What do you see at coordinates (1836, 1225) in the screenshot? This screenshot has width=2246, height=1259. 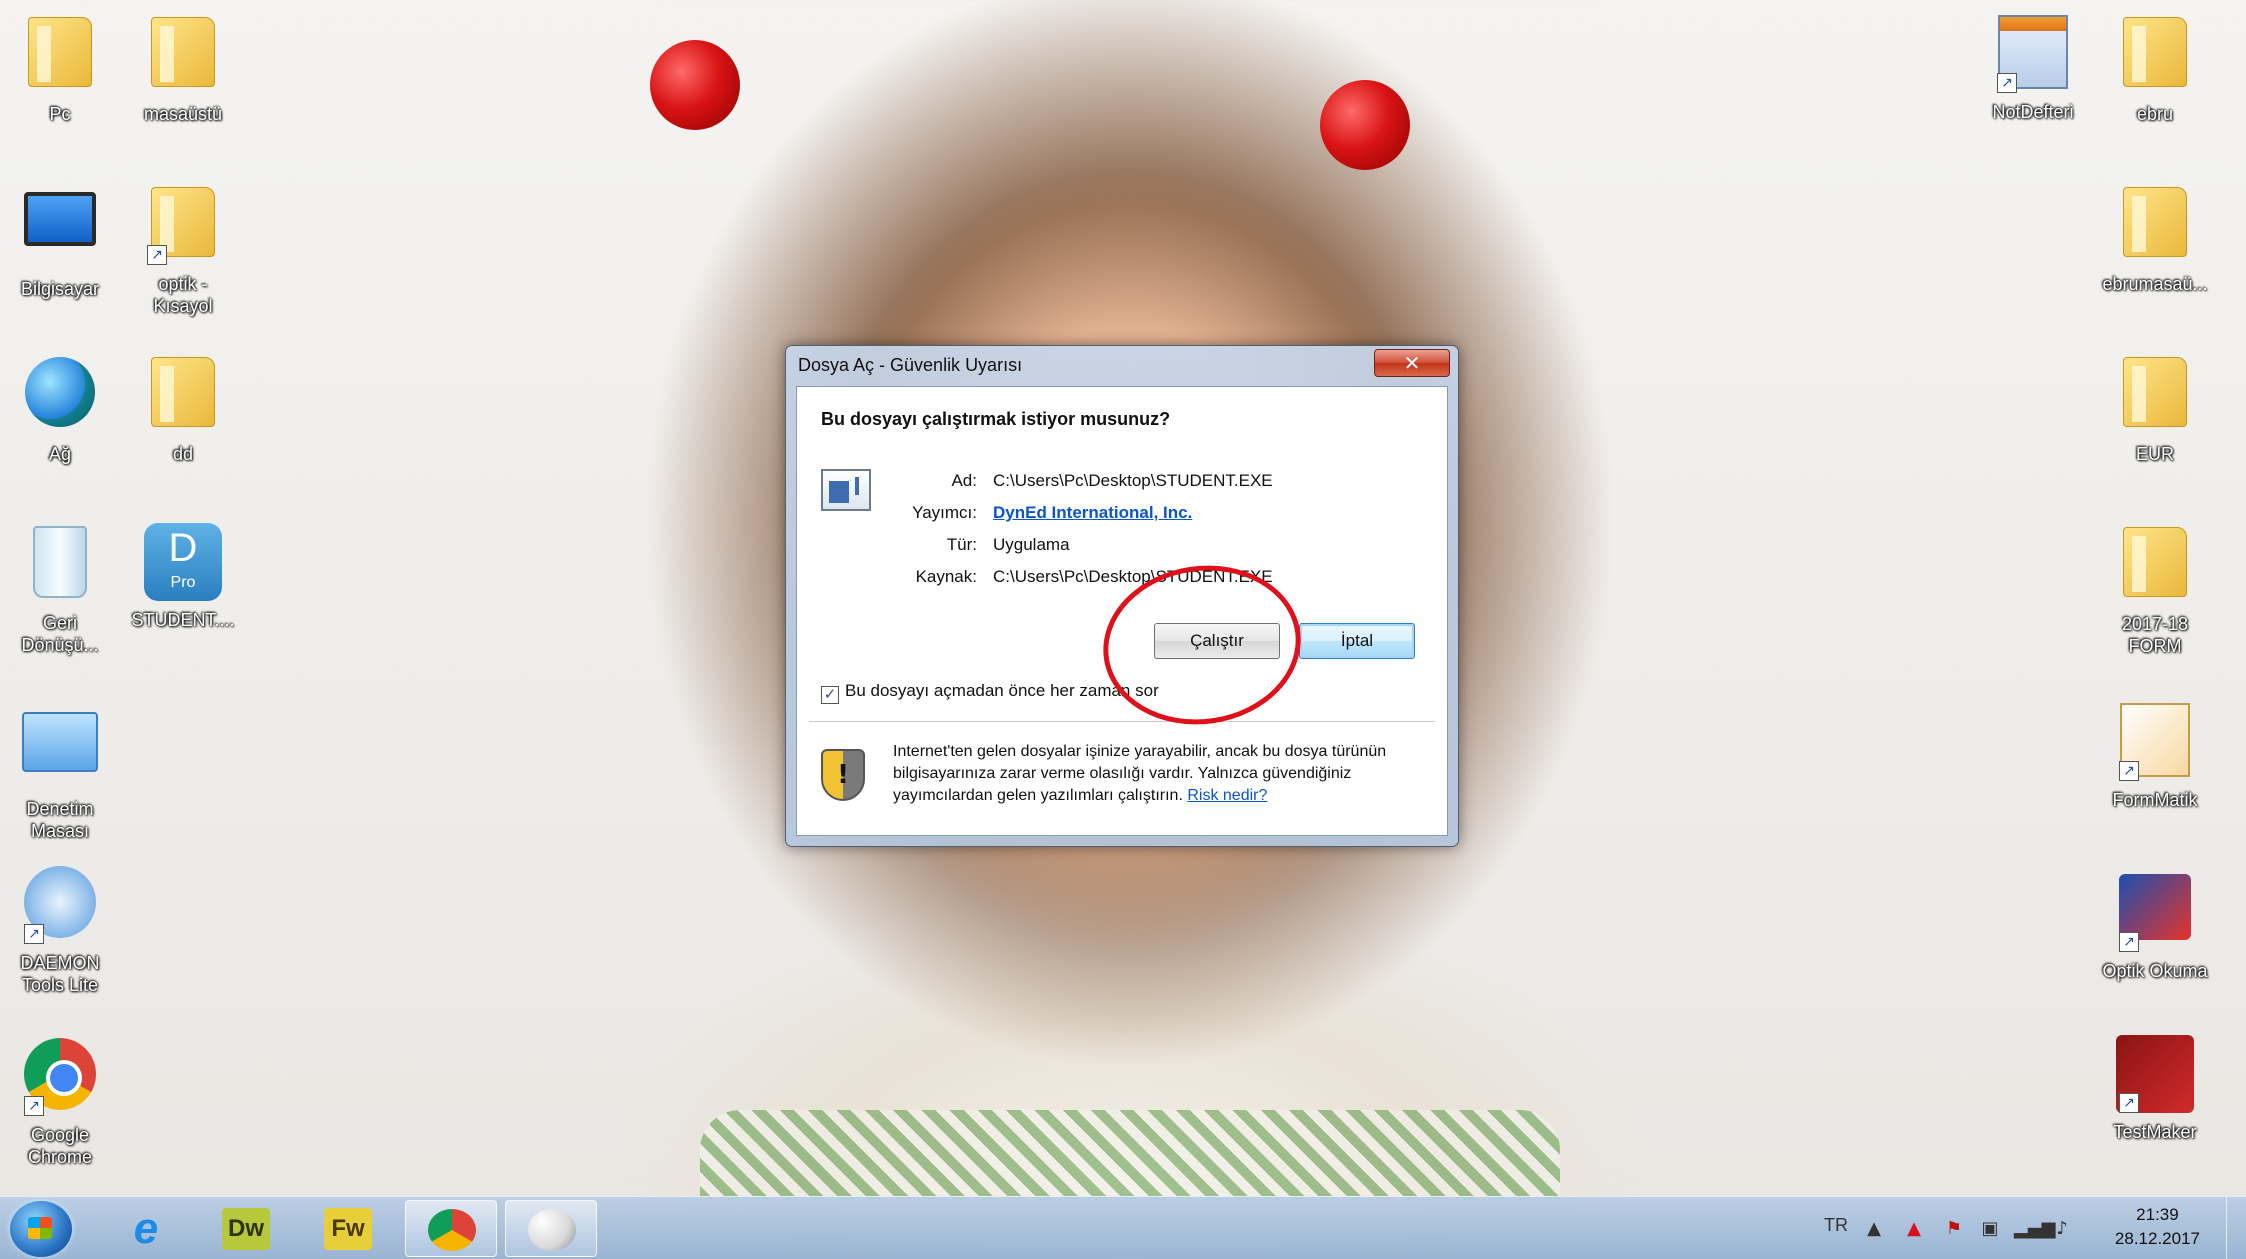 I see `language-indicator: TR` at bounding box center [1836, 1225].